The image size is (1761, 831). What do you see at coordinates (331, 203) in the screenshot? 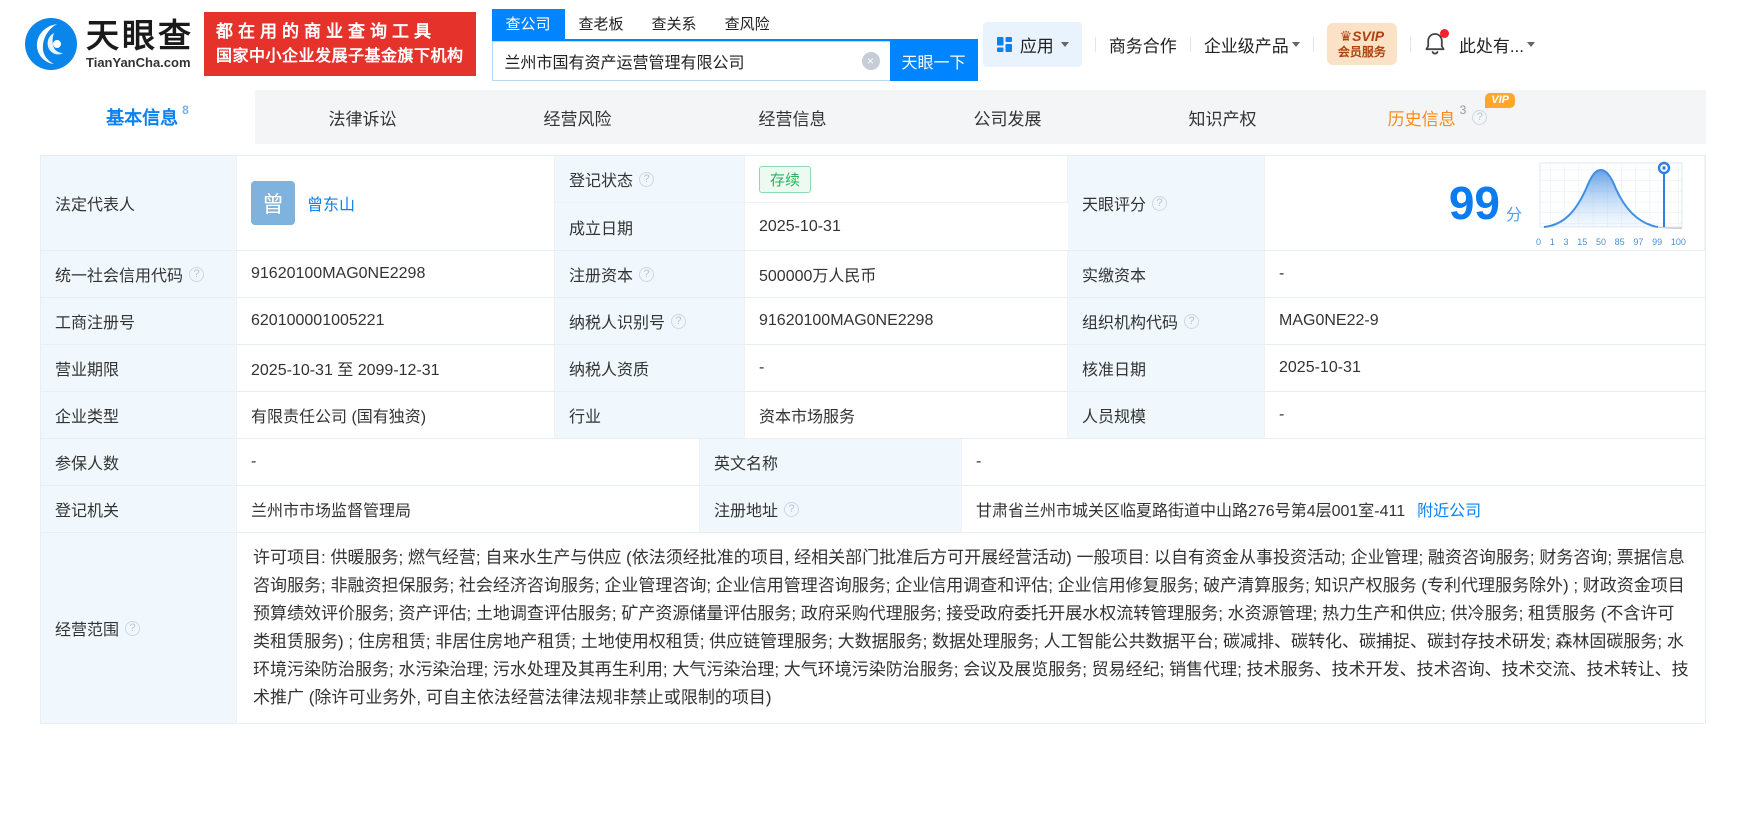
I see `legal-rep-link: 曾东山` at bounding box center [331, 203].